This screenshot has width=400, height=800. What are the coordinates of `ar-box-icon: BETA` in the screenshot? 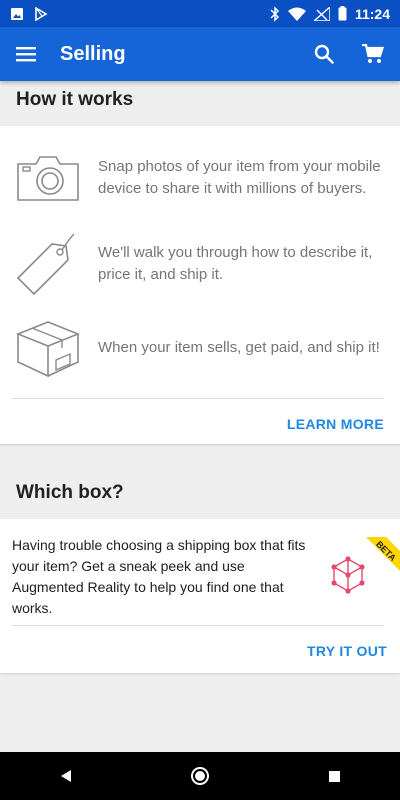 It's located at (365, 565).